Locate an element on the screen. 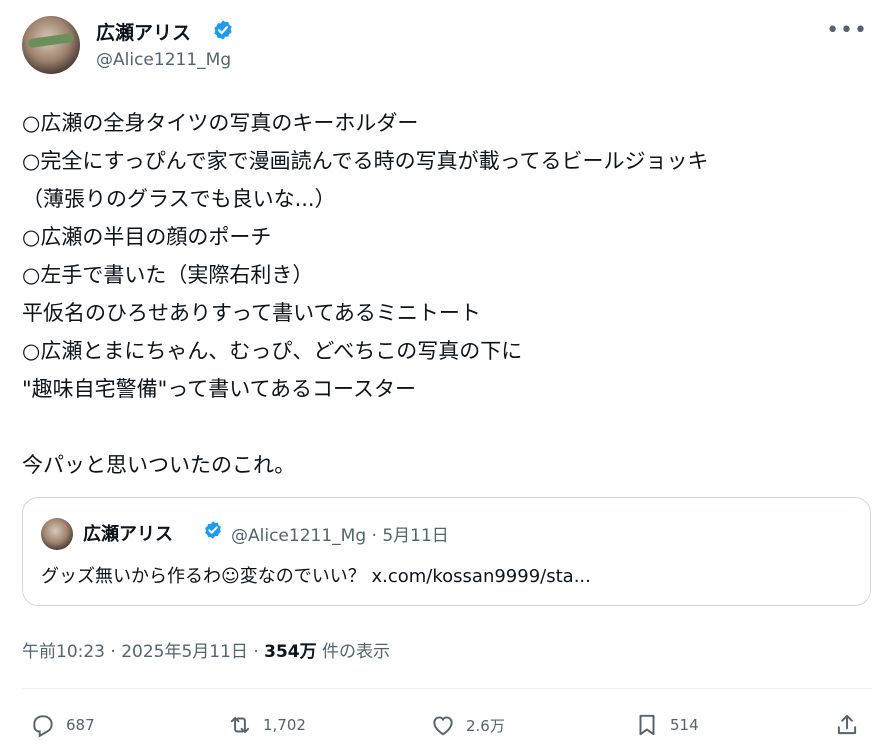 The height and width of the screenshot is (752, 893). bookmark-button: 514 is located at coordinates (666, 725).